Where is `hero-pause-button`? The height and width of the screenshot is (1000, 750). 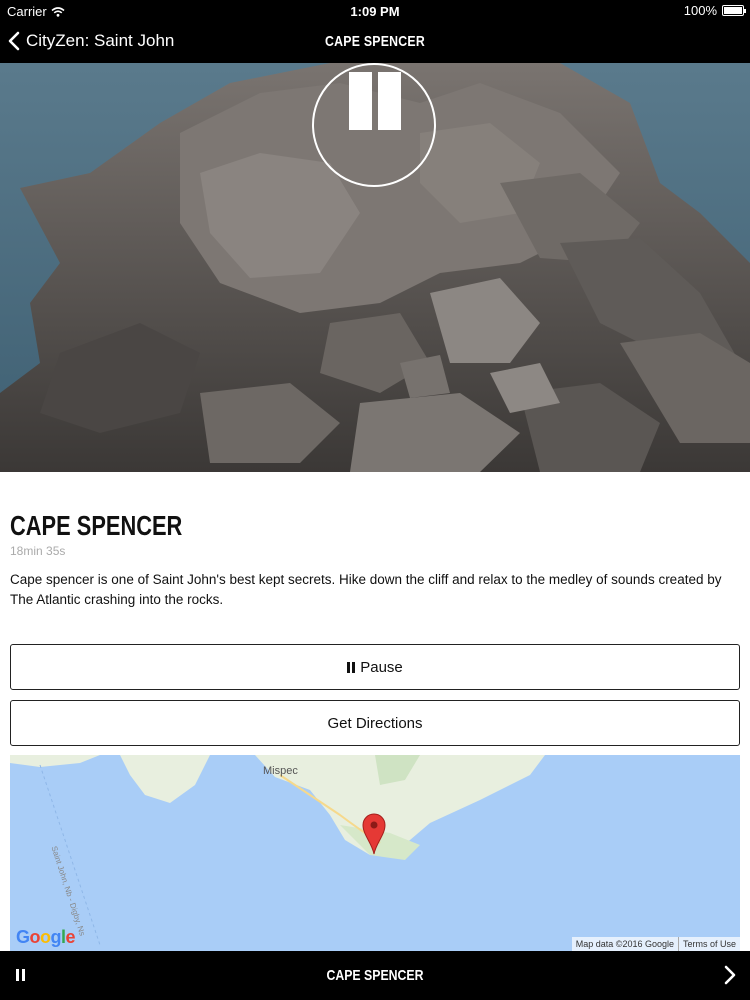
hero-pause-button is located at coordinates (374, 125).